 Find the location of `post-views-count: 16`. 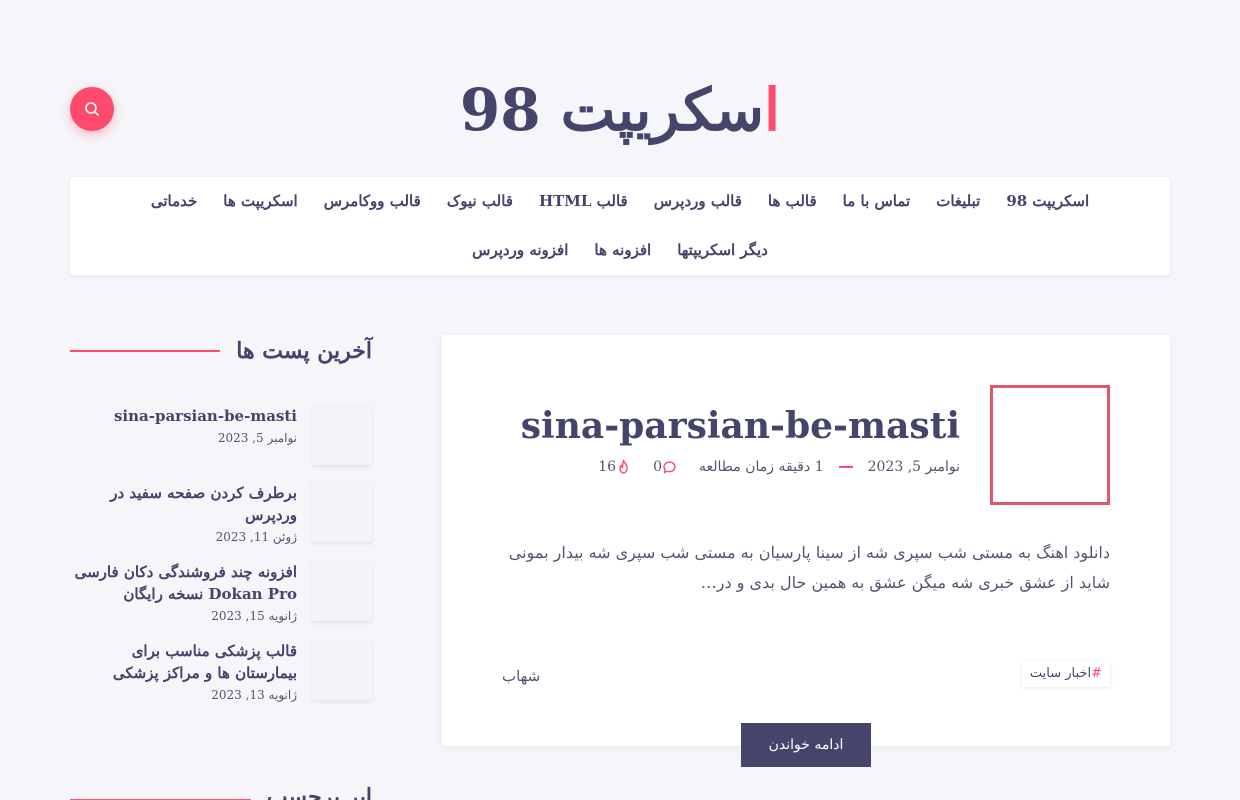

post-views-count: 16 is located at coordinates (607, 467).